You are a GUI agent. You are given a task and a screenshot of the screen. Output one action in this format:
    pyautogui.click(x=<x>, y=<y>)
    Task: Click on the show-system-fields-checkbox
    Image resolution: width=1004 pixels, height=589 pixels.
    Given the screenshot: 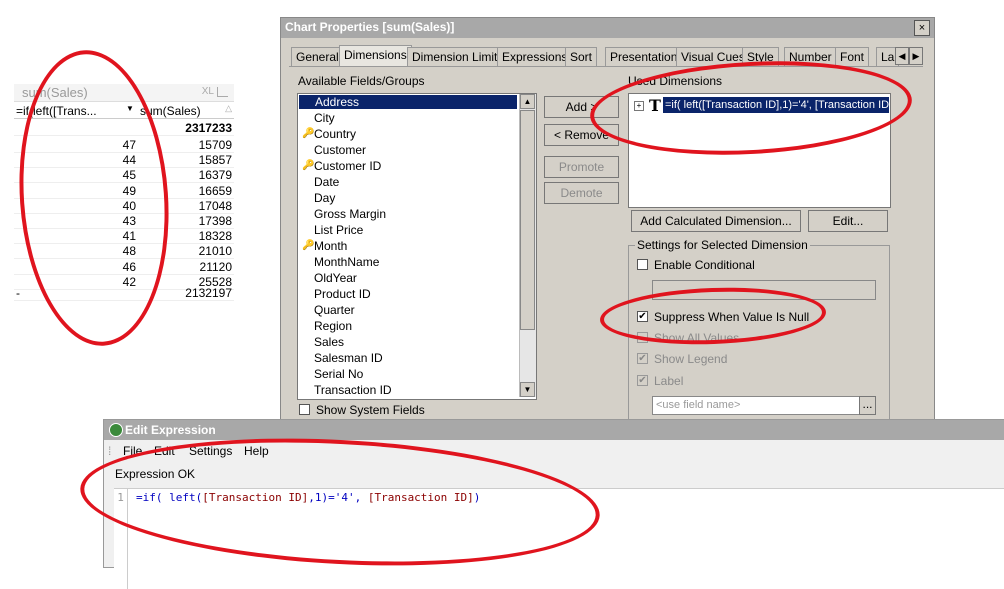 What is the action you would take?
    pyautogui.click(x=304, y=409)
    